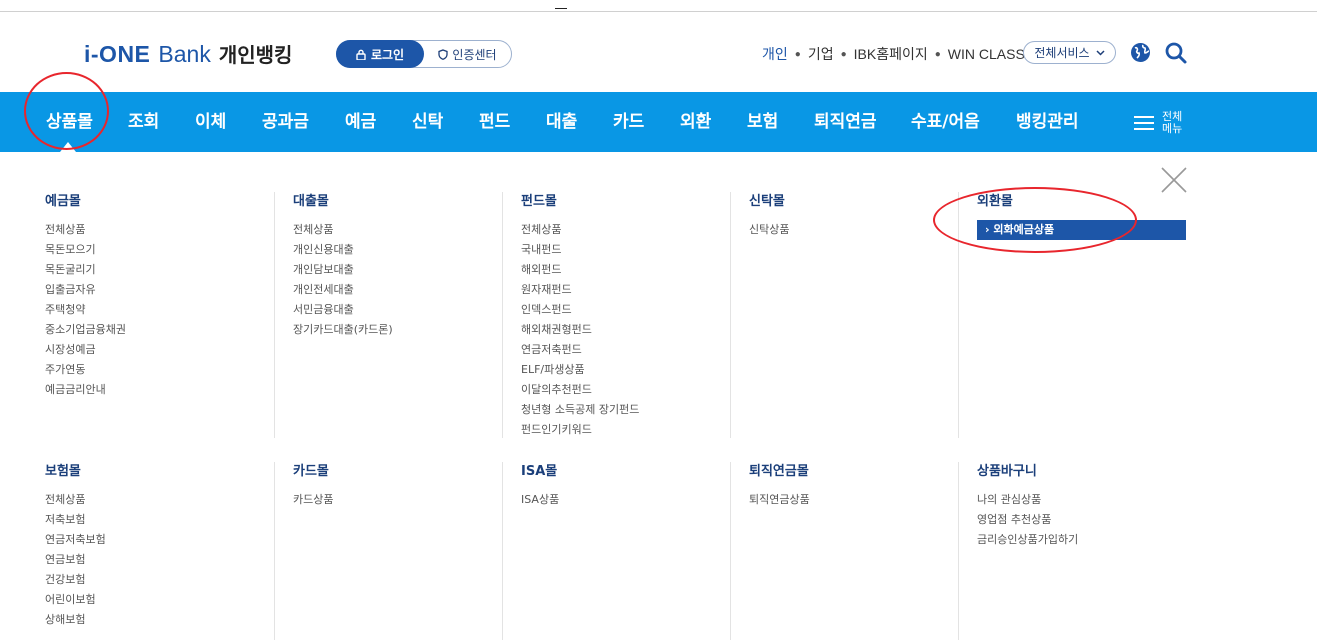 The image size is (1317, 640). I want to click on gnb-item-loan: 대출, so click(561, 122).